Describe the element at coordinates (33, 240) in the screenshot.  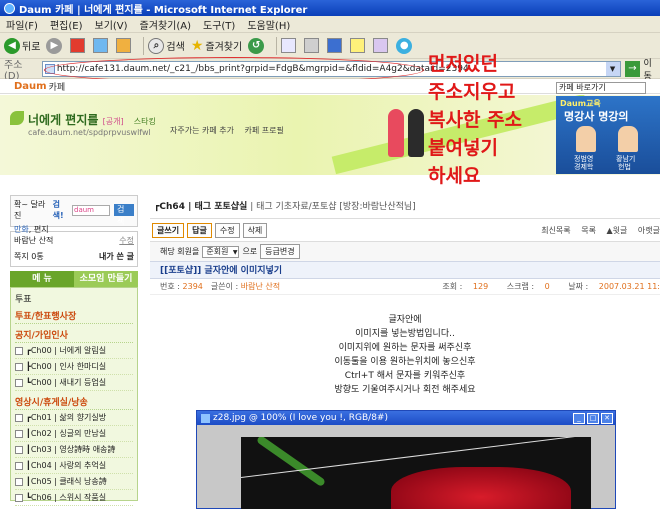
I see `user-name: 바람난 산적` at that location.